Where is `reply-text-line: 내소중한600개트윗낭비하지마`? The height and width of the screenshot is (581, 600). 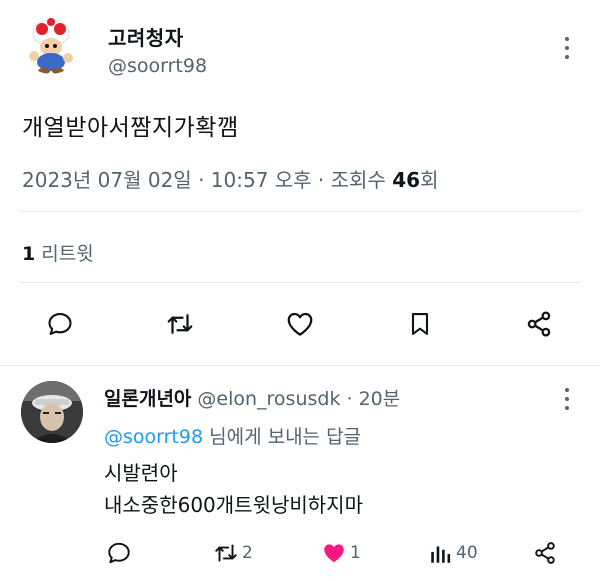
reply-text-line: 내소중한600개트윗낭비하지마 is located at coordinates (233, 505).